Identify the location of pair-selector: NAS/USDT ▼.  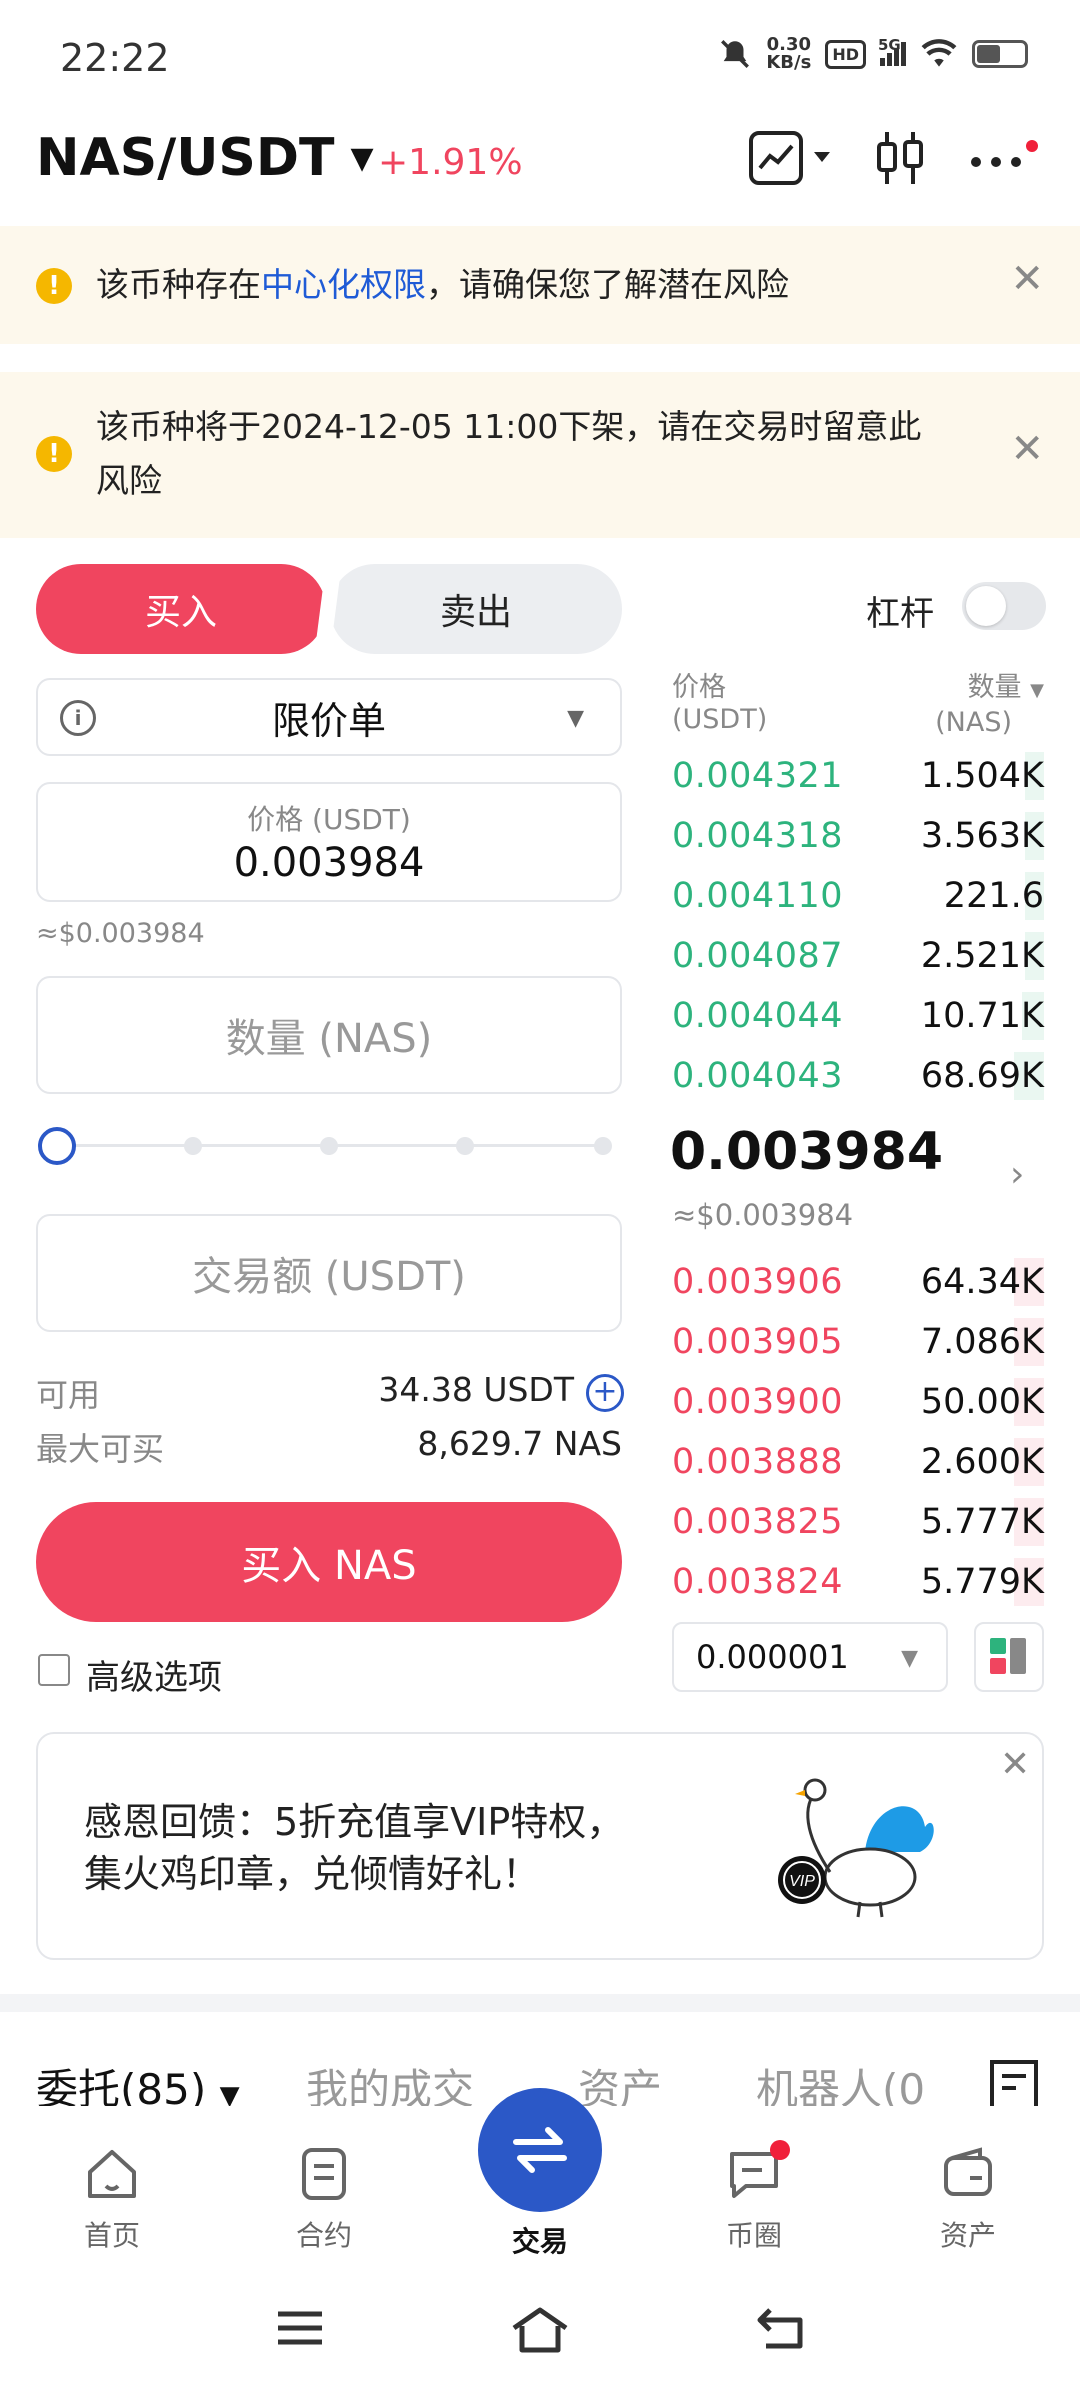
(205, 158).